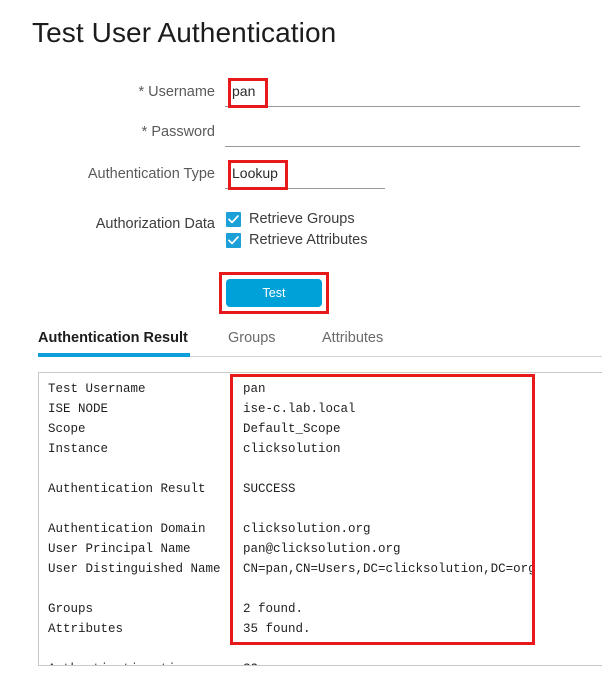 The width and height of the screenshot is (602, 688). I want to click on form-row-authentication-type: Authentication Type Lookup, so click(301, 179).